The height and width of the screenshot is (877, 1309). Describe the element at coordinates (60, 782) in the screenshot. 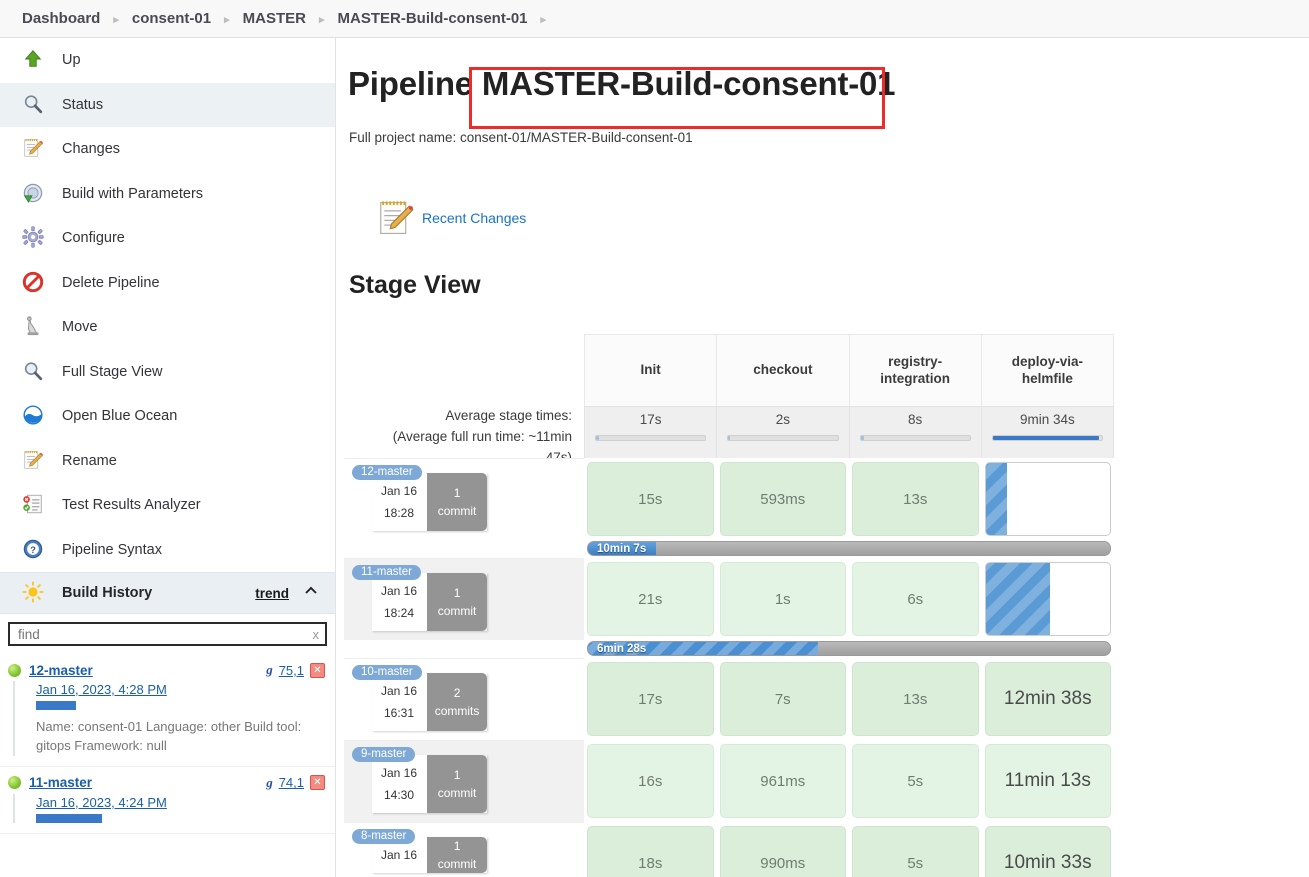

I see `build-item-name: 11-master` at that location.